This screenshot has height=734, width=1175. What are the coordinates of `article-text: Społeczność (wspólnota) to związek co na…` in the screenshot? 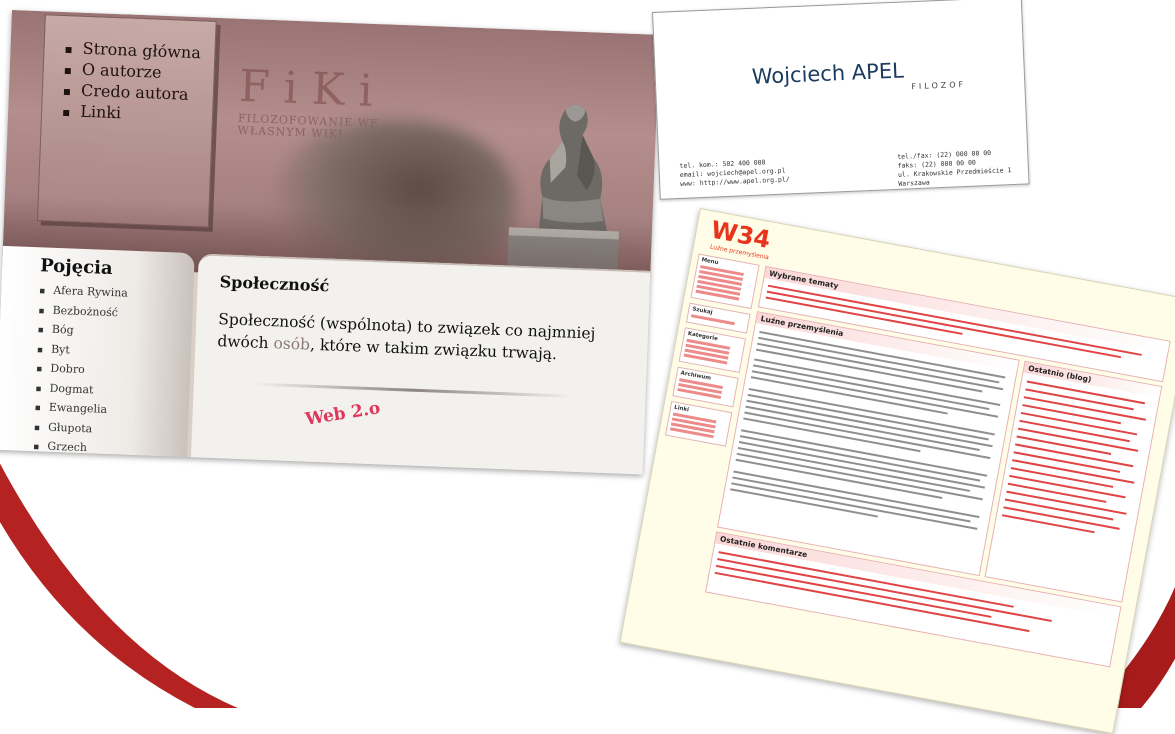 It's located at (422, 338).